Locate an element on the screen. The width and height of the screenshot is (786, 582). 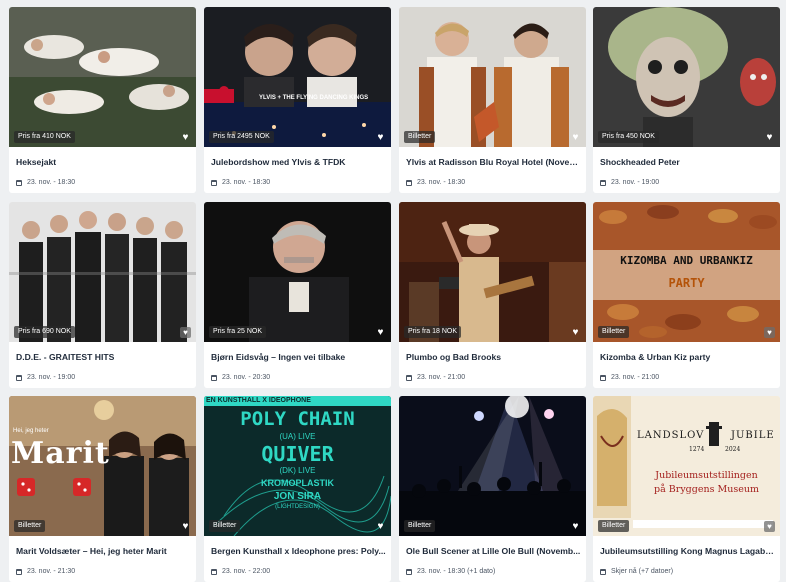
event-title: D.D.E. - GRAITEST HITS is located at coordinates (104, 357).